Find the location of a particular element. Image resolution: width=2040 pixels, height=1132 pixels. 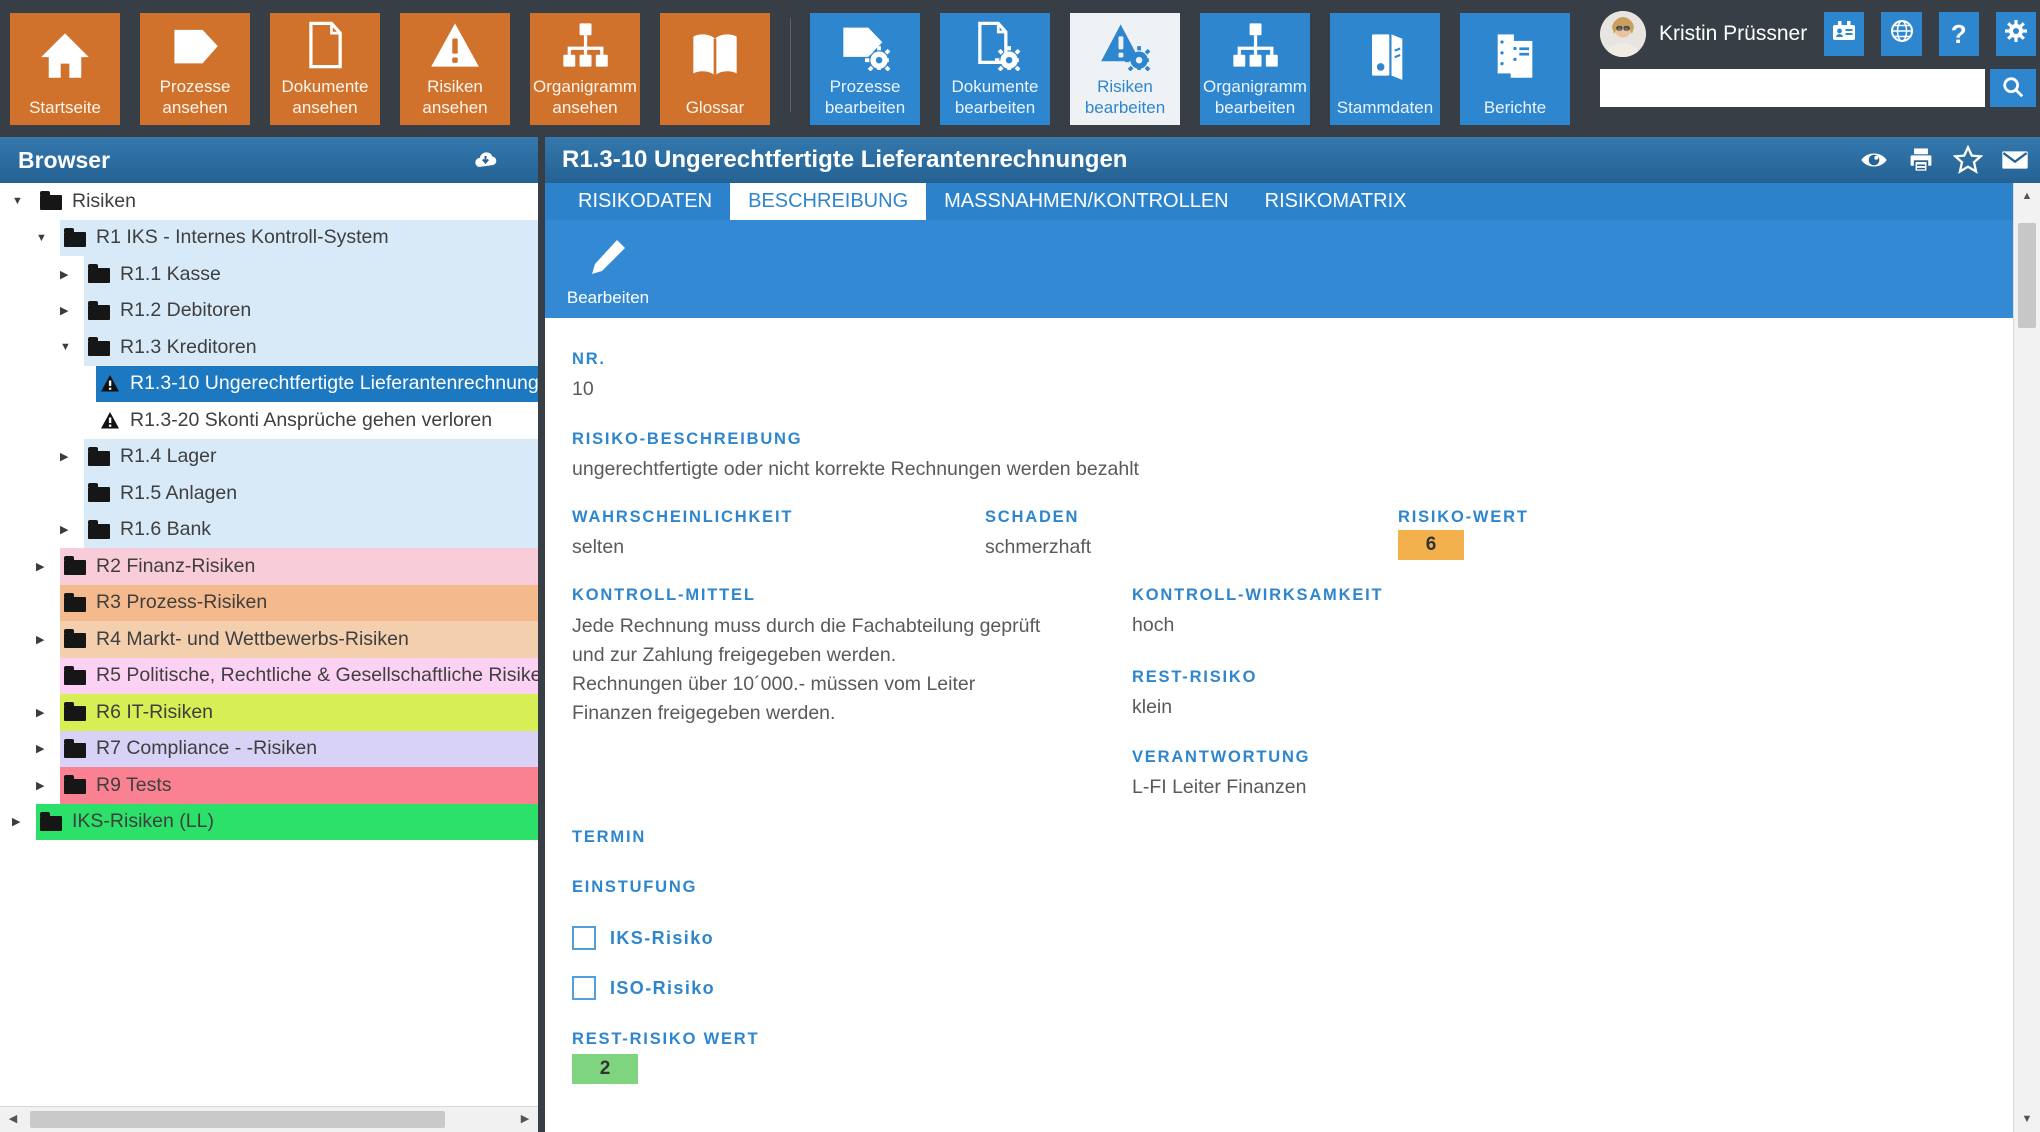

iso-risiko-checkbox is located at coordinates (584, 988).